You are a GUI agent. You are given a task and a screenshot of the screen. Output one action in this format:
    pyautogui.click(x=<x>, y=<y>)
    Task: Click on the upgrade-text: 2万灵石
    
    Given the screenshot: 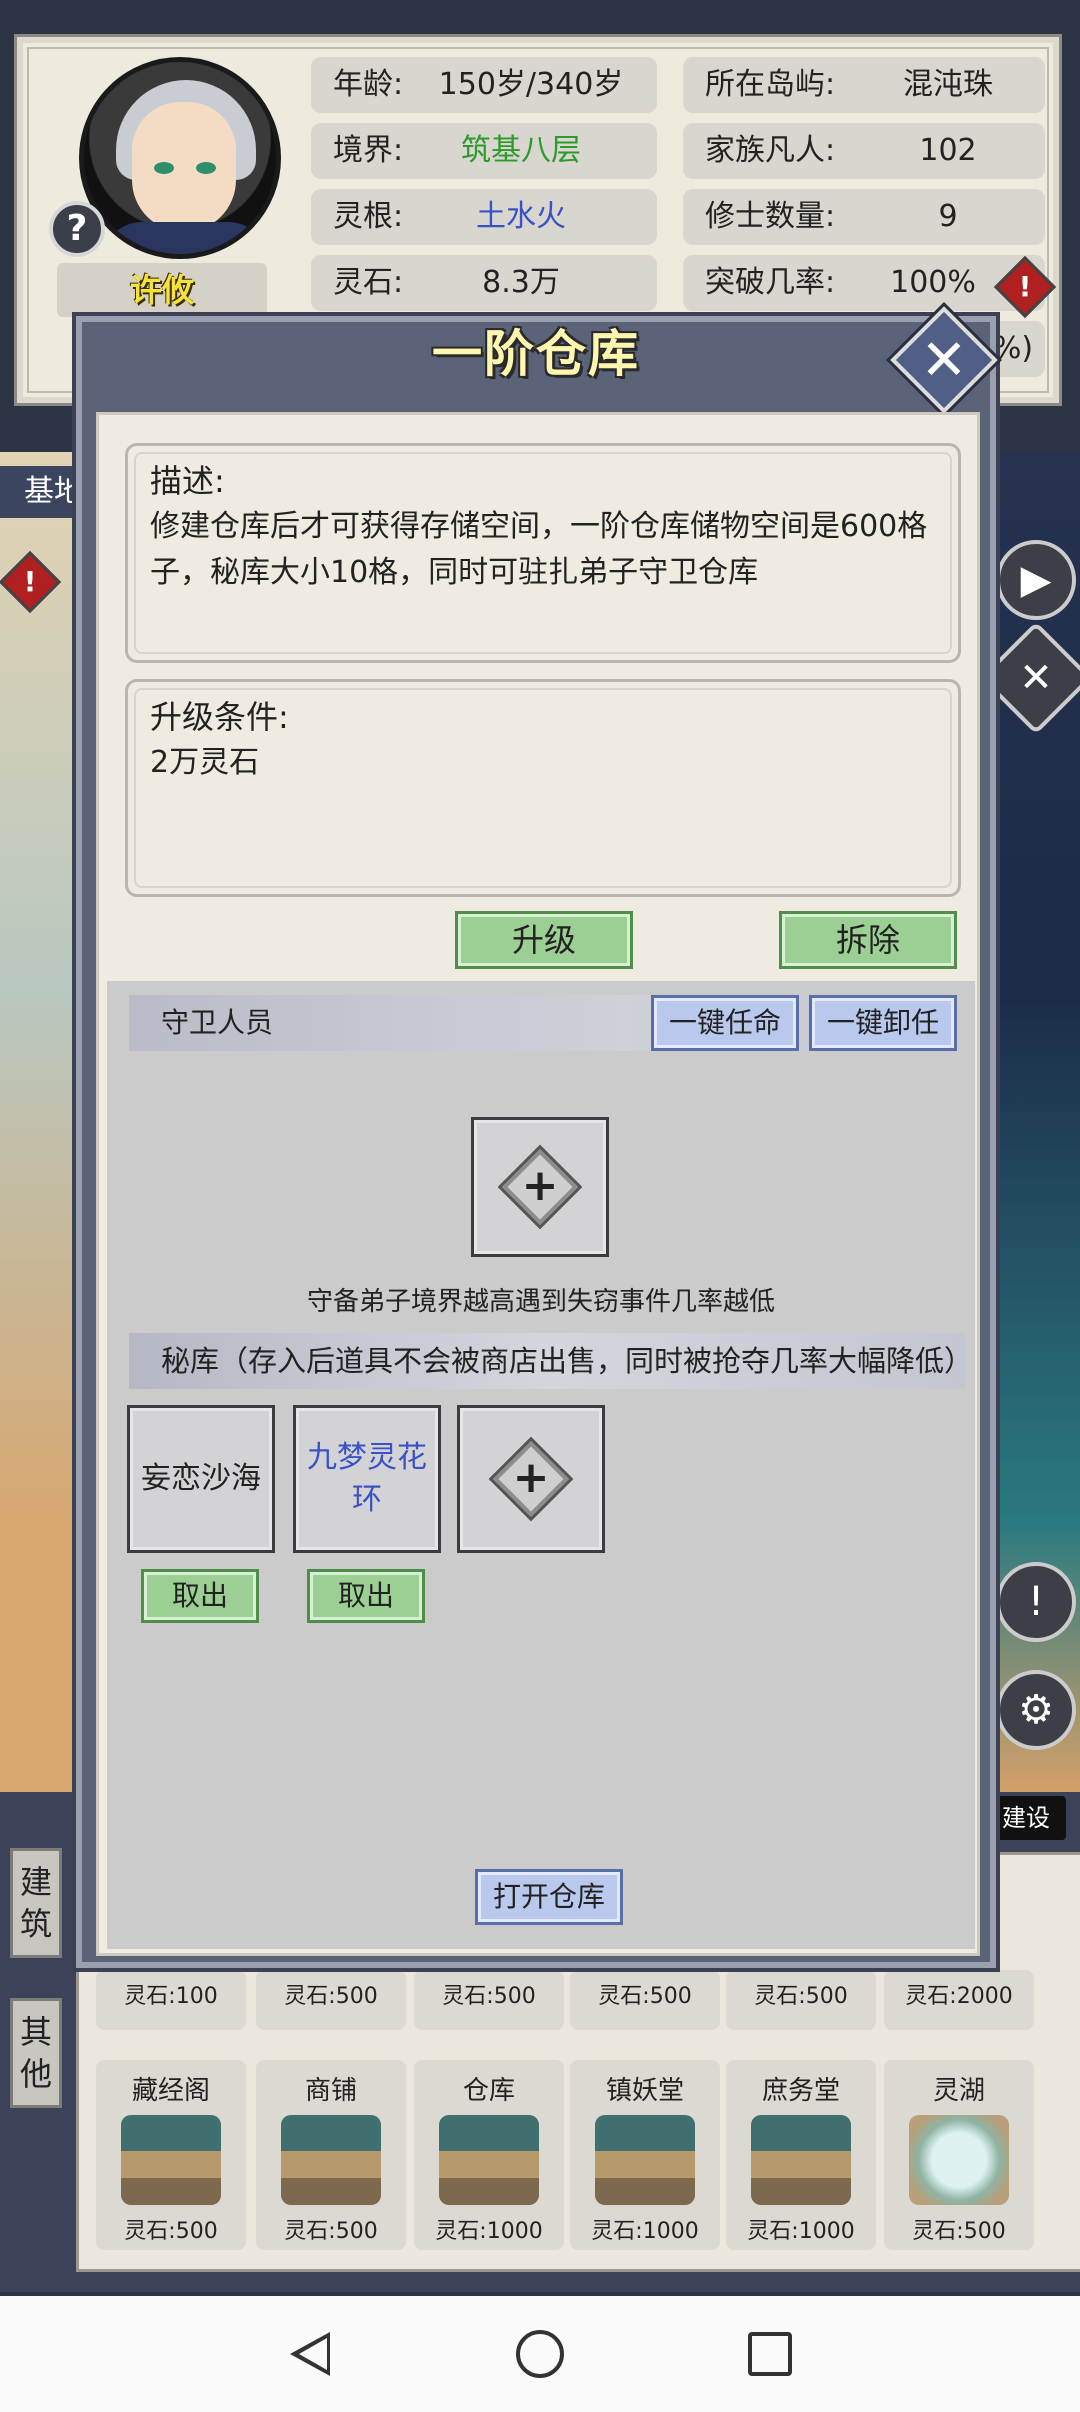 What is the action you would take?
    pyautogui.click(x=205, y=762)
    